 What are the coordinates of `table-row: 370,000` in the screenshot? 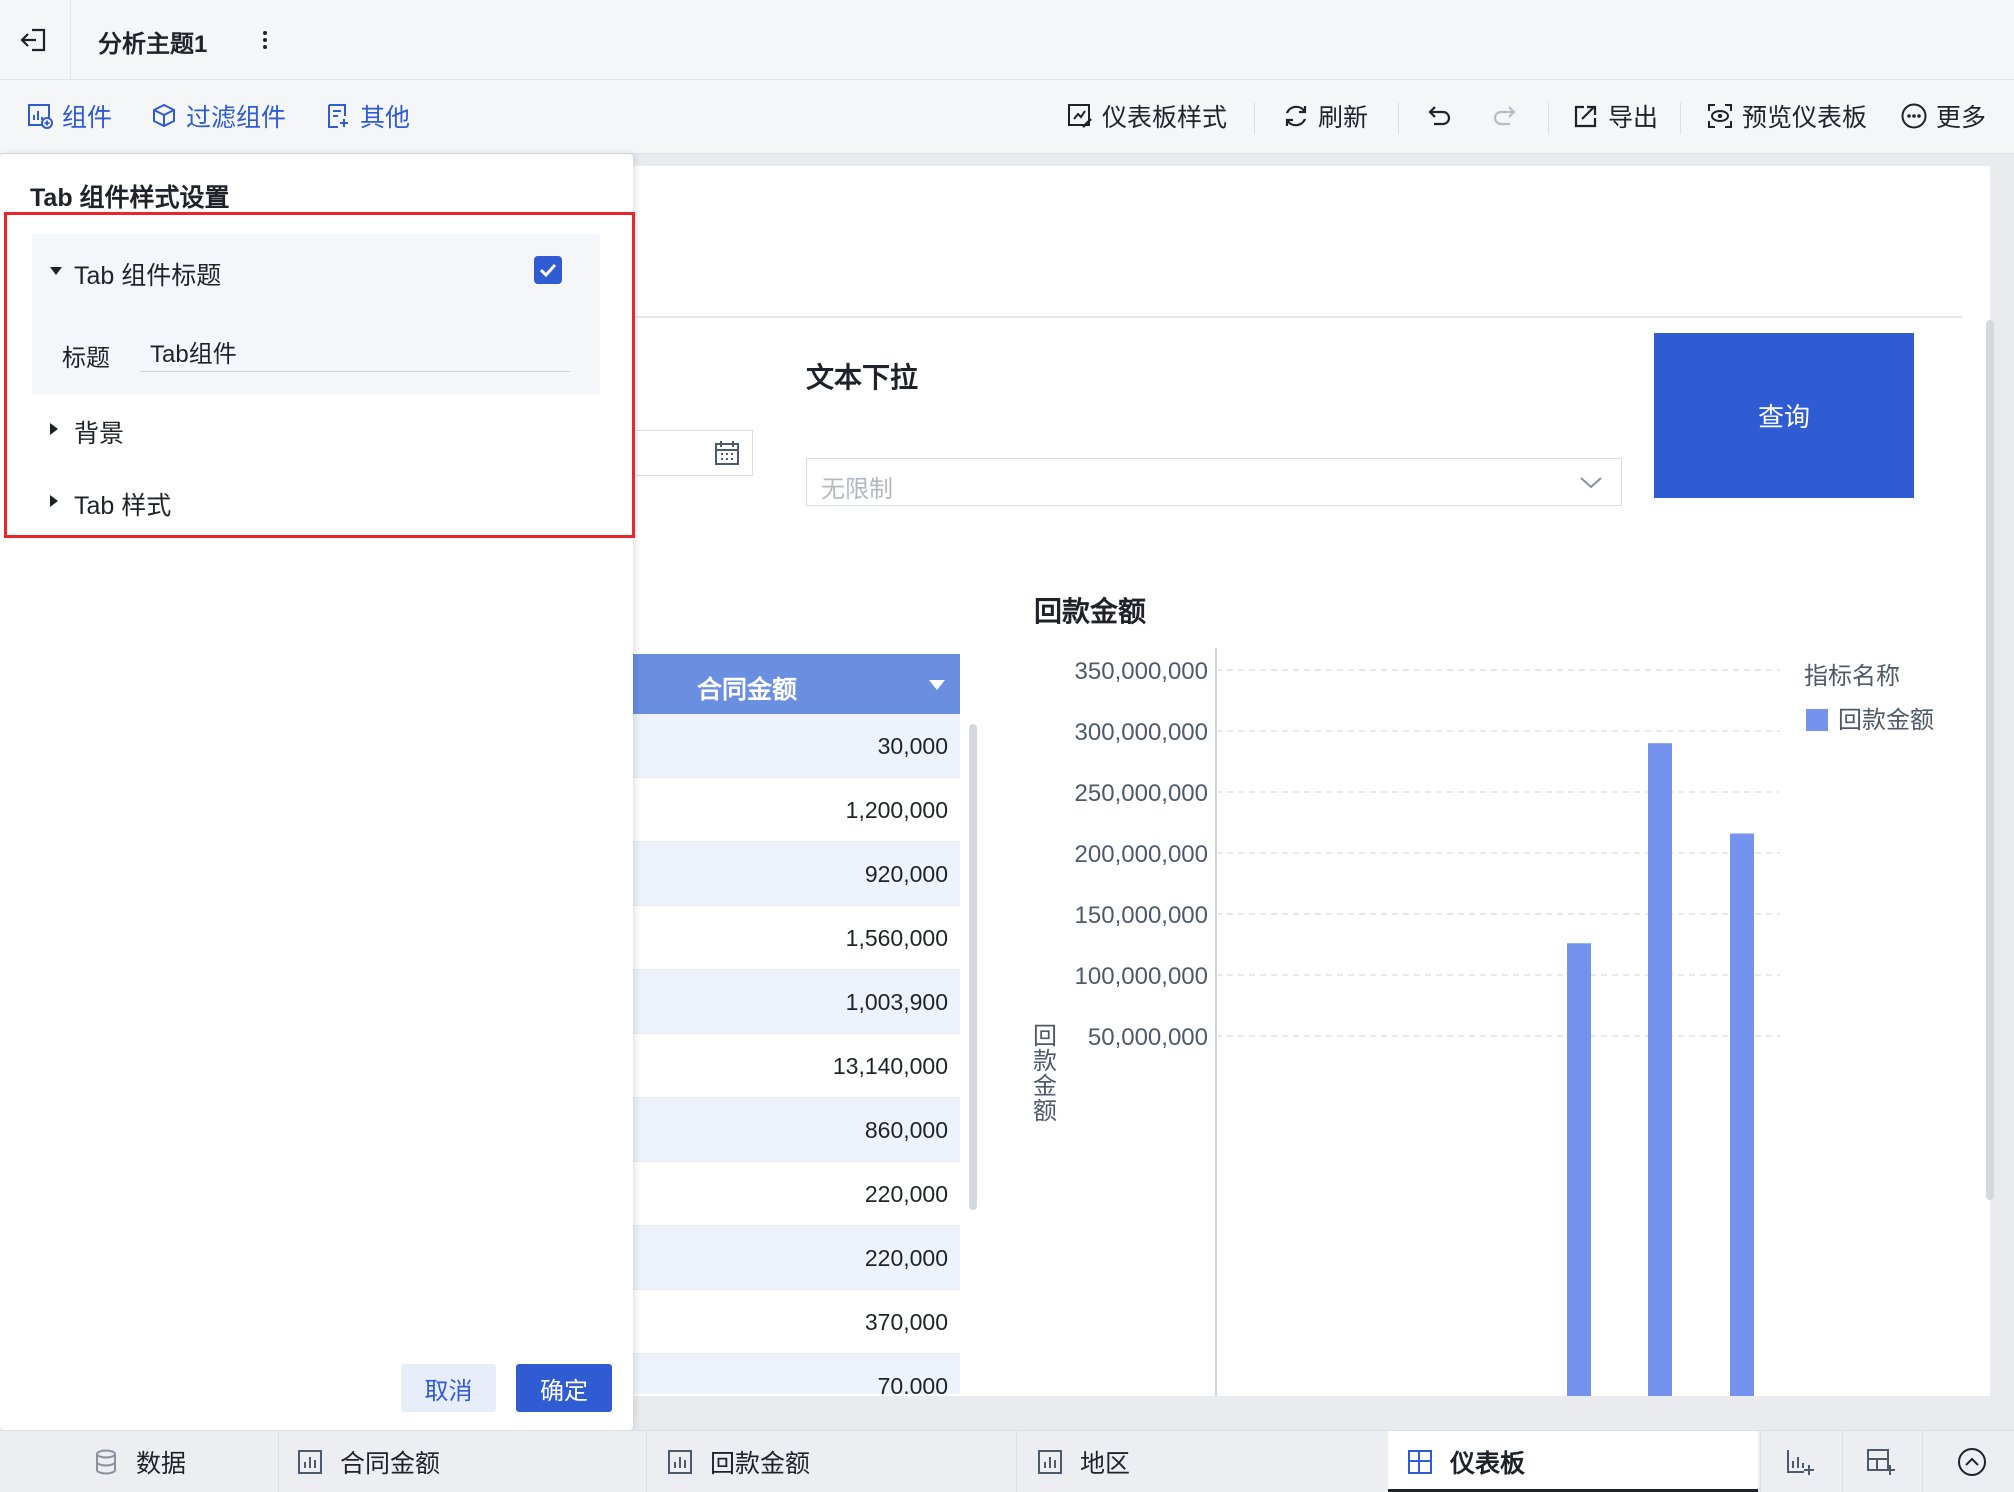 It's located at (796, 1322).